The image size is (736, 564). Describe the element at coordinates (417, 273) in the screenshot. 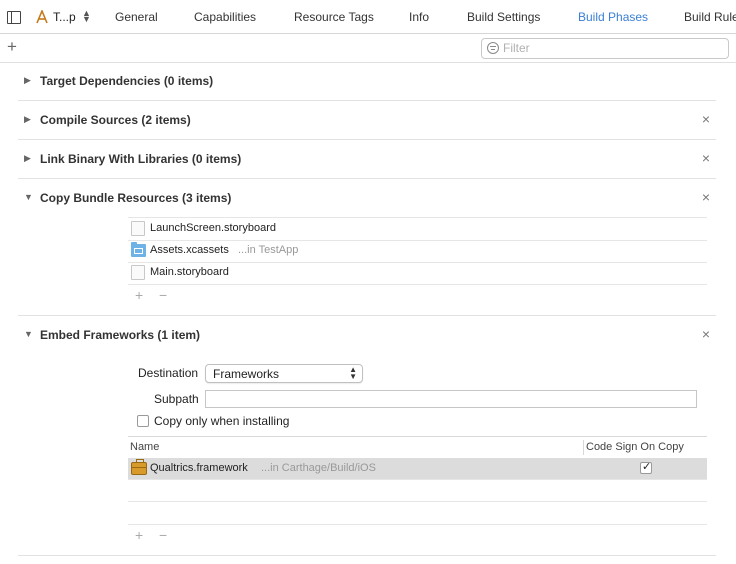

I see `list-item: Main.storyboard` at that location.